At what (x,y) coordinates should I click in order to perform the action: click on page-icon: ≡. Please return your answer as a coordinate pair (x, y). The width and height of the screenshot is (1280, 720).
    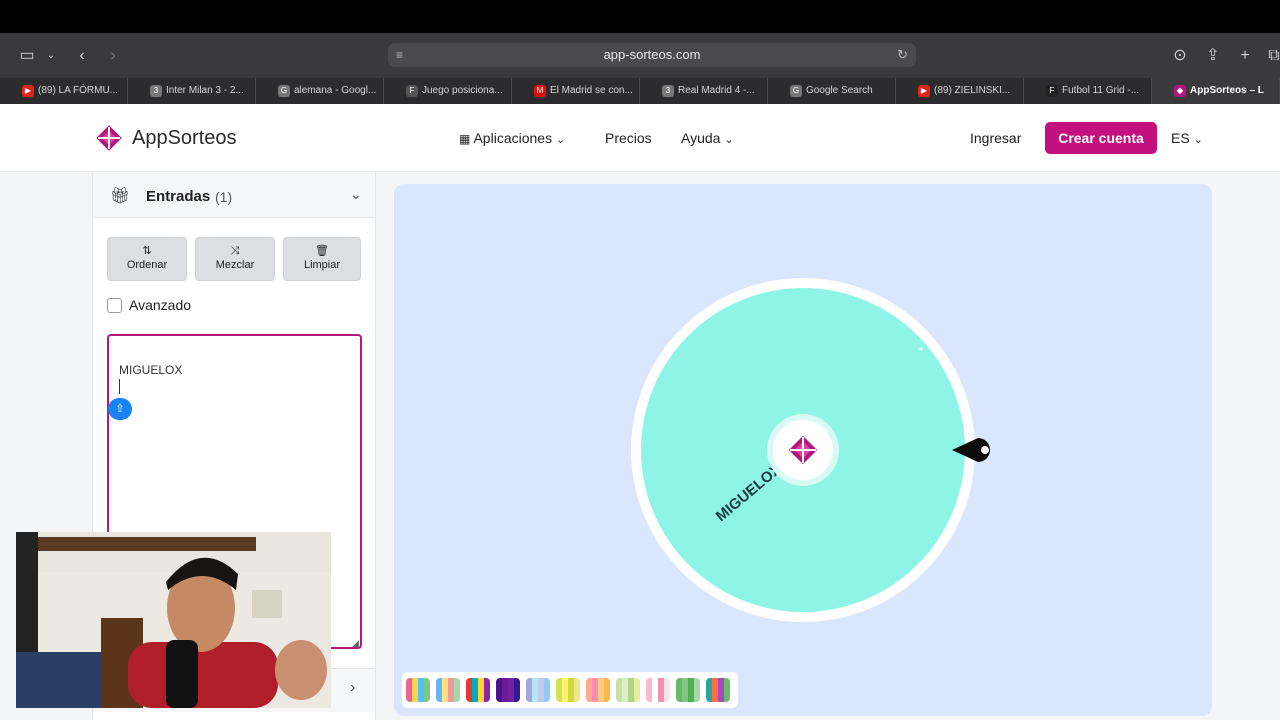
    Looking at the image, I should click on (400, 55).